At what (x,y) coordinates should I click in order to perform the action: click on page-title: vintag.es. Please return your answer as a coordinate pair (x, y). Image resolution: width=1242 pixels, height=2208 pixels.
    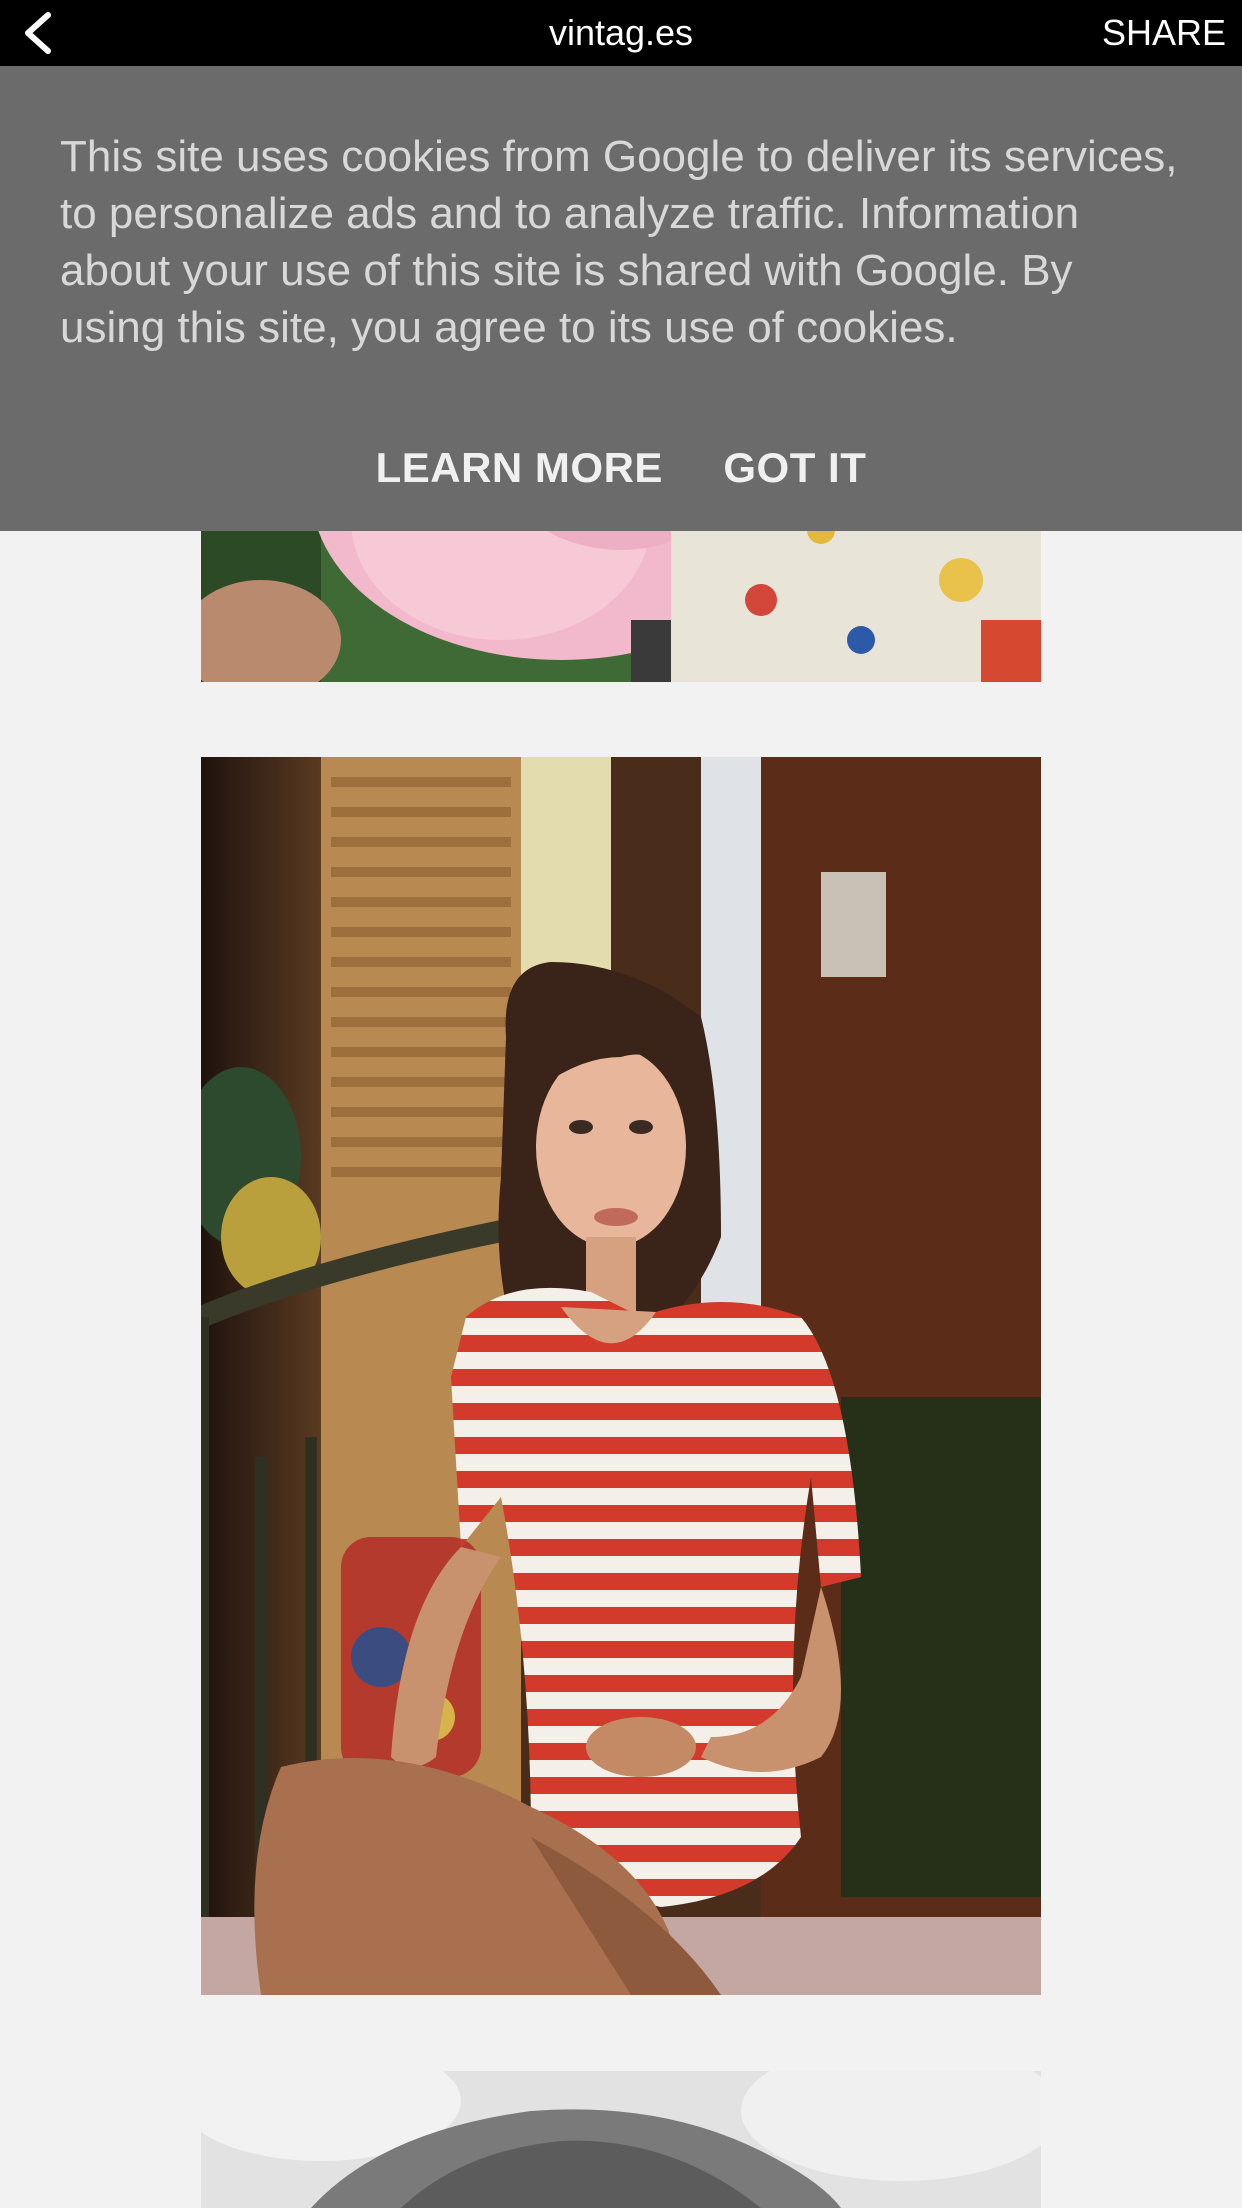
    Looking at the image, I should click on (621, 32).